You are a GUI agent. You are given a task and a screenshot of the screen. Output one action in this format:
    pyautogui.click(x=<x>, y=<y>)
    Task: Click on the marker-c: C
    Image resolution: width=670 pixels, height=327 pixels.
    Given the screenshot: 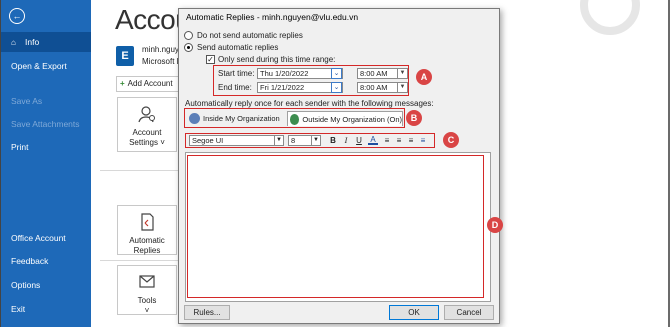 What is the action you would take?
    pyautogui.click(x=451, y=140)
    